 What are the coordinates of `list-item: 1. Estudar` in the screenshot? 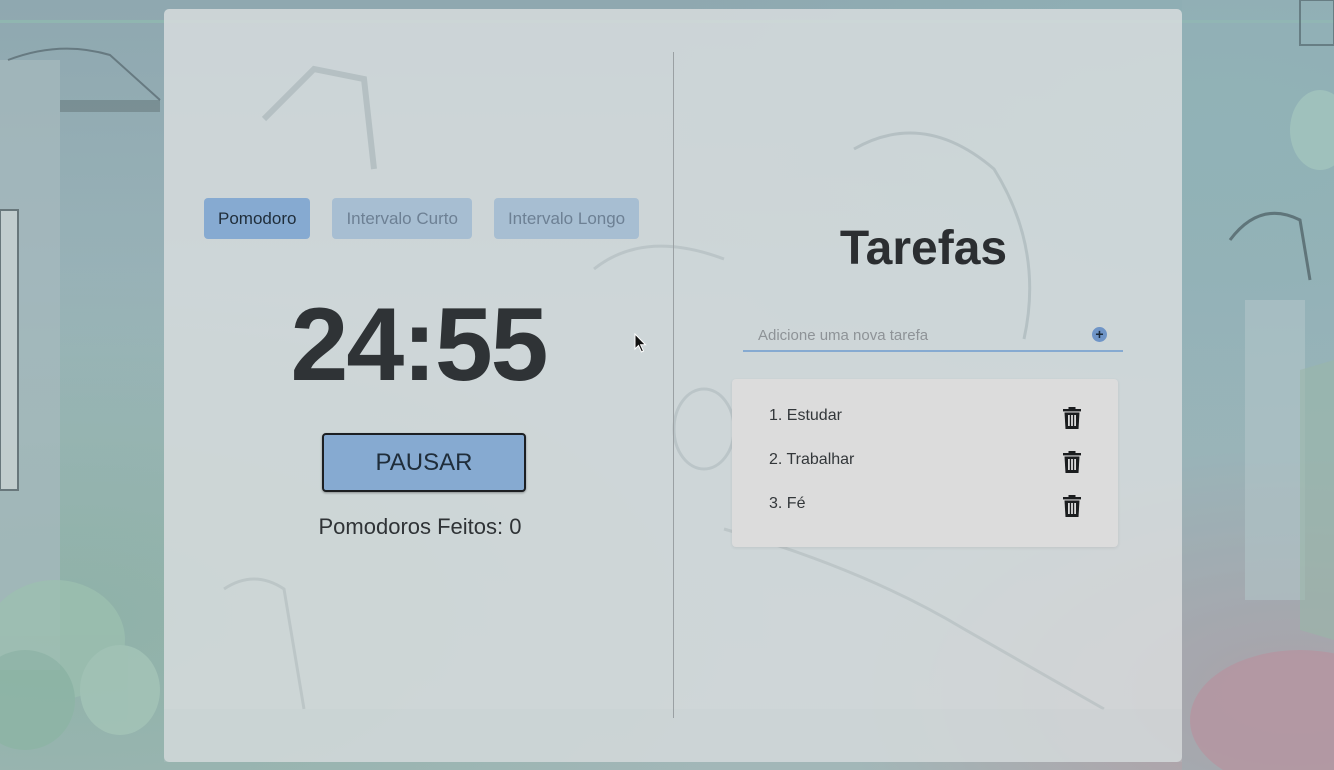 It's located at (925, 420).